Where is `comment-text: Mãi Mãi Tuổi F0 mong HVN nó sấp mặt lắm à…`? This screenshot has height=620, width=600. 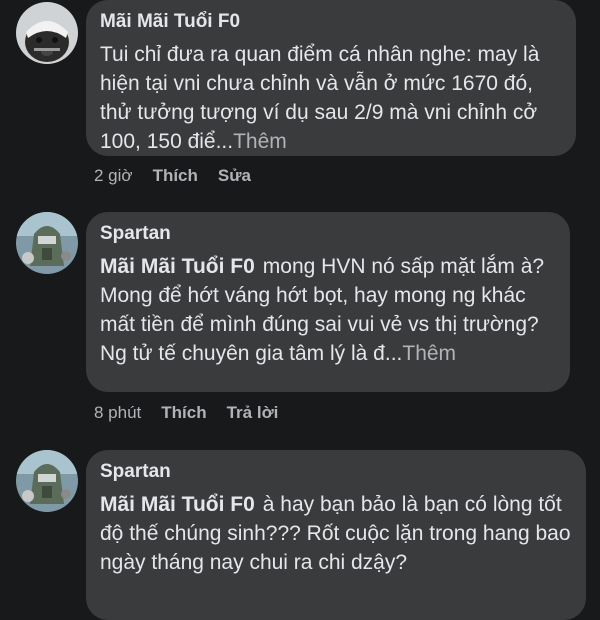
comment-text: Mãi Mãi Tuổi F0 mong HVN nó sấp mặt lắm à… is located at coordinates (328, 310).